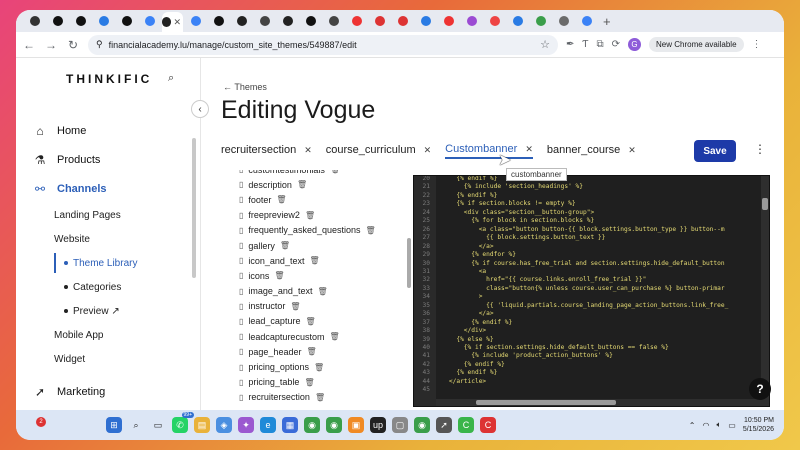  What do you see at coordinates (108, 311) in the screenshot?
I see `sidebar-item-preview: Preview ↗` at bounding box center [108, 311].